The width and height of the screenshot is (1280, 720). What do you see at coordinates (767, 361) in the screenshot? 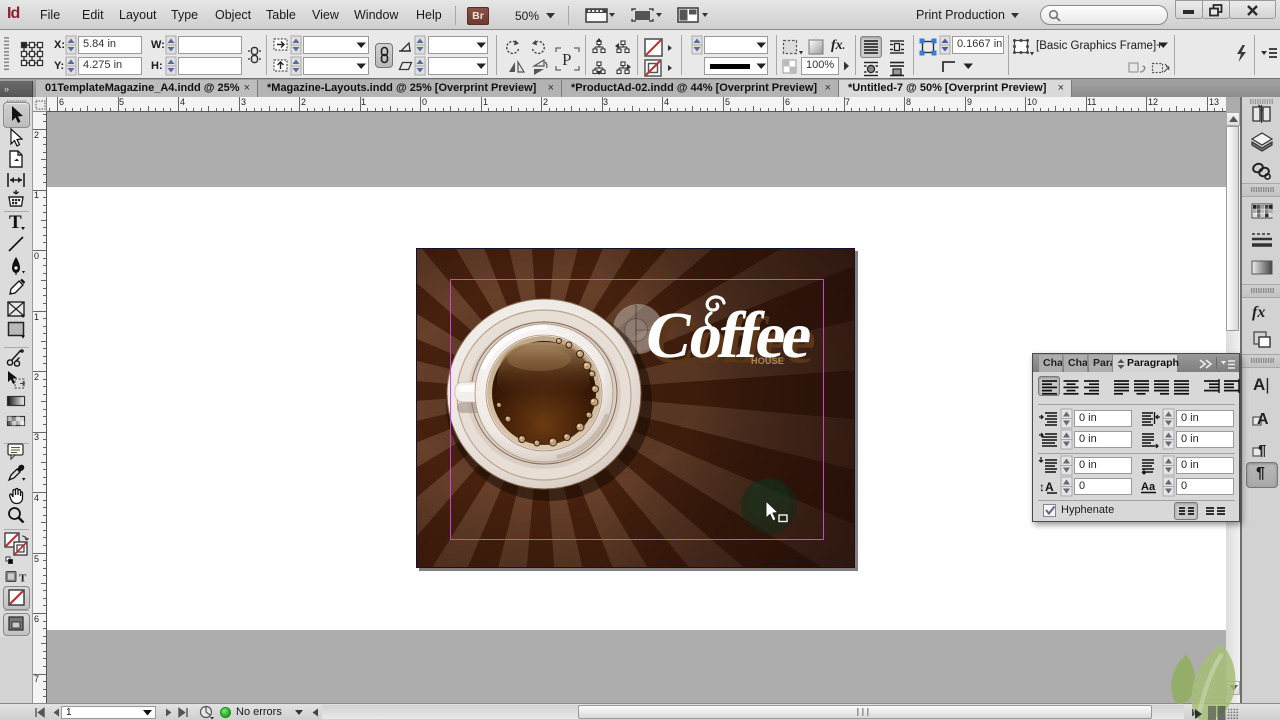
I see `svg-text: HOUSE` at bounding box center [767, 361].